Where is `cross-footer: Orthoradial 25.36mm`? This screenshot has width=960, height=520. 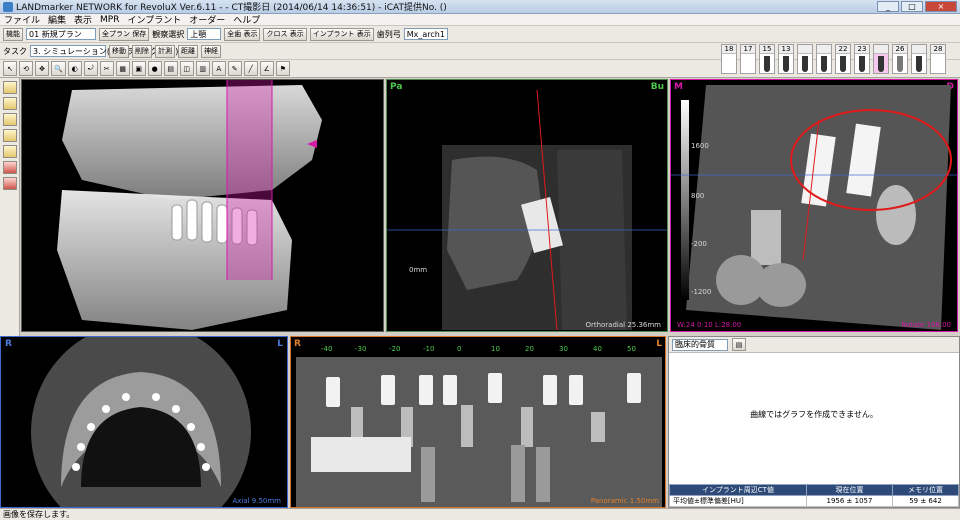
cross-footer: Orthoradial 25.36mm is located at coordinates (623, 325).